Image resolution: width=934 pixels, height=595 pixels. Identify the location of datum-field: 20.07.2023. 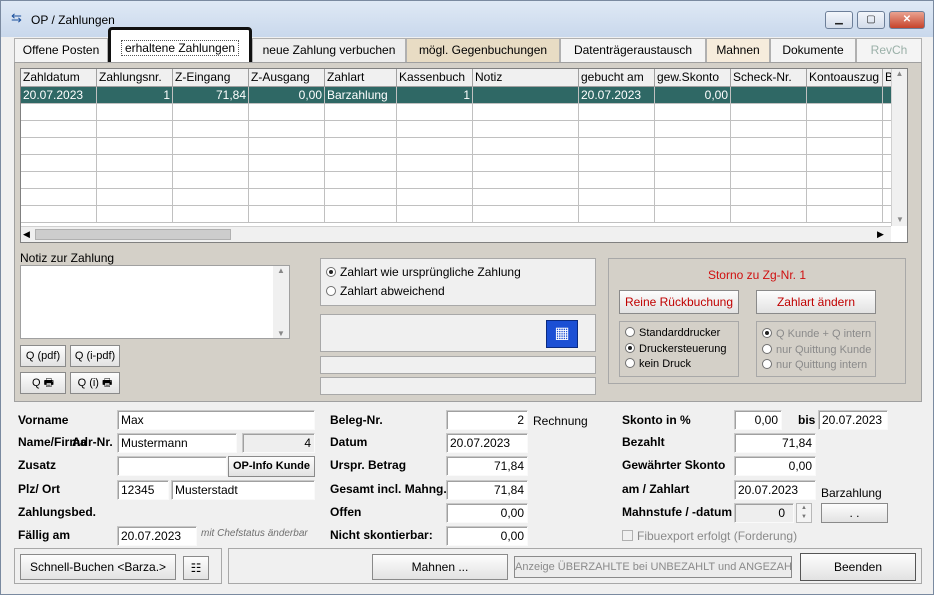
(487, 443).